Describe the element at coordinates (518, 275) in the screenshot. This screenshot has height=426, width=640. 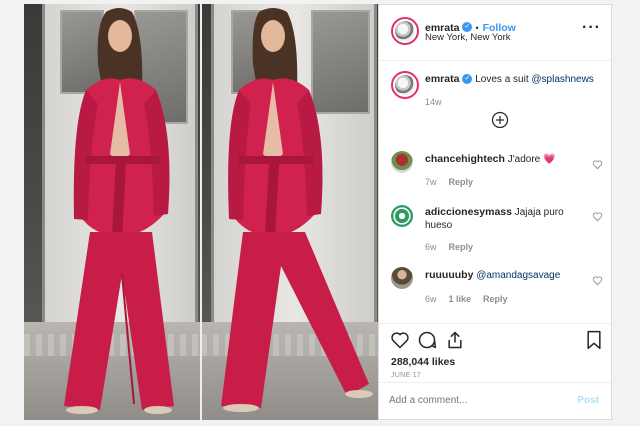
I see `comment-text: @amandagsavage` at that location.